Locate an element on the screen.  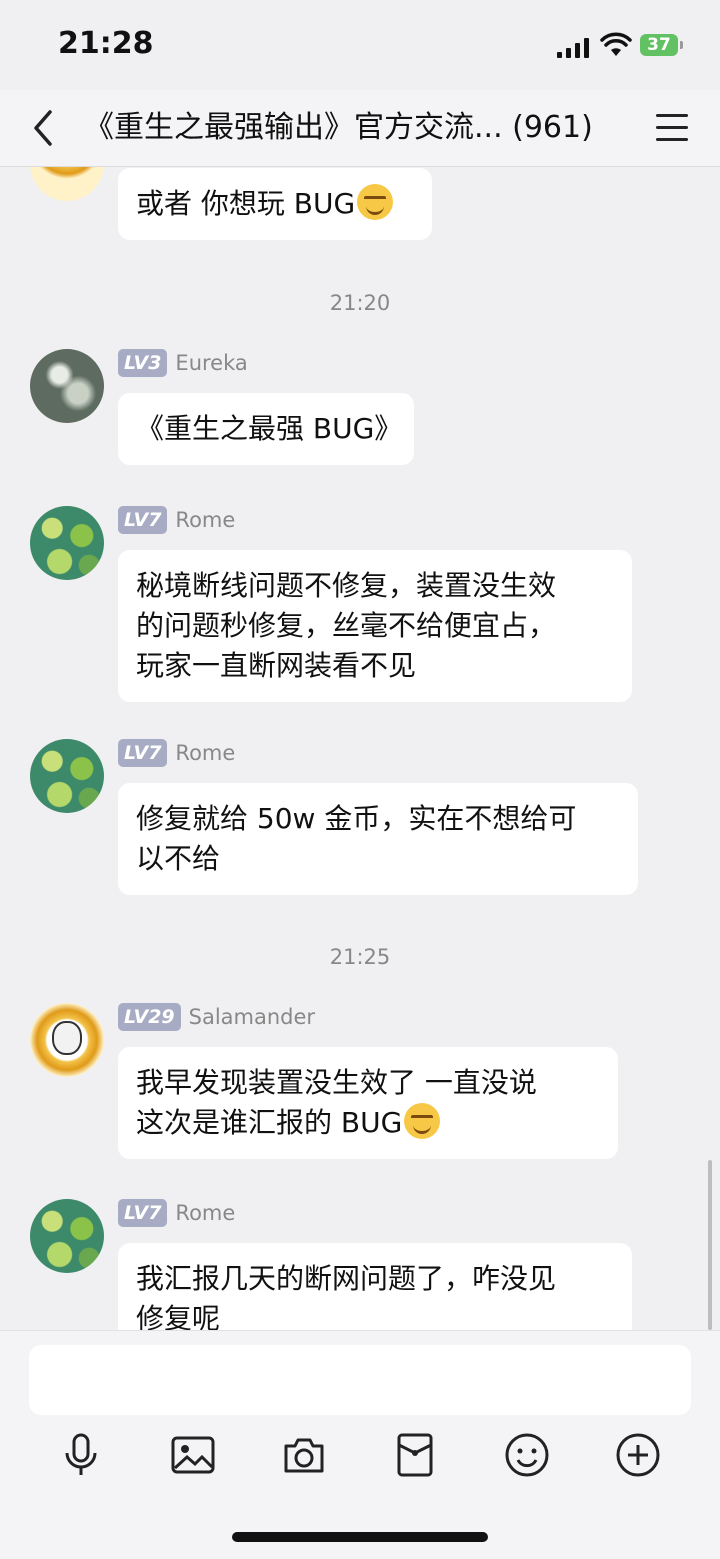
sender-info: LV3 Eureka is located at coordinates (183, 364).